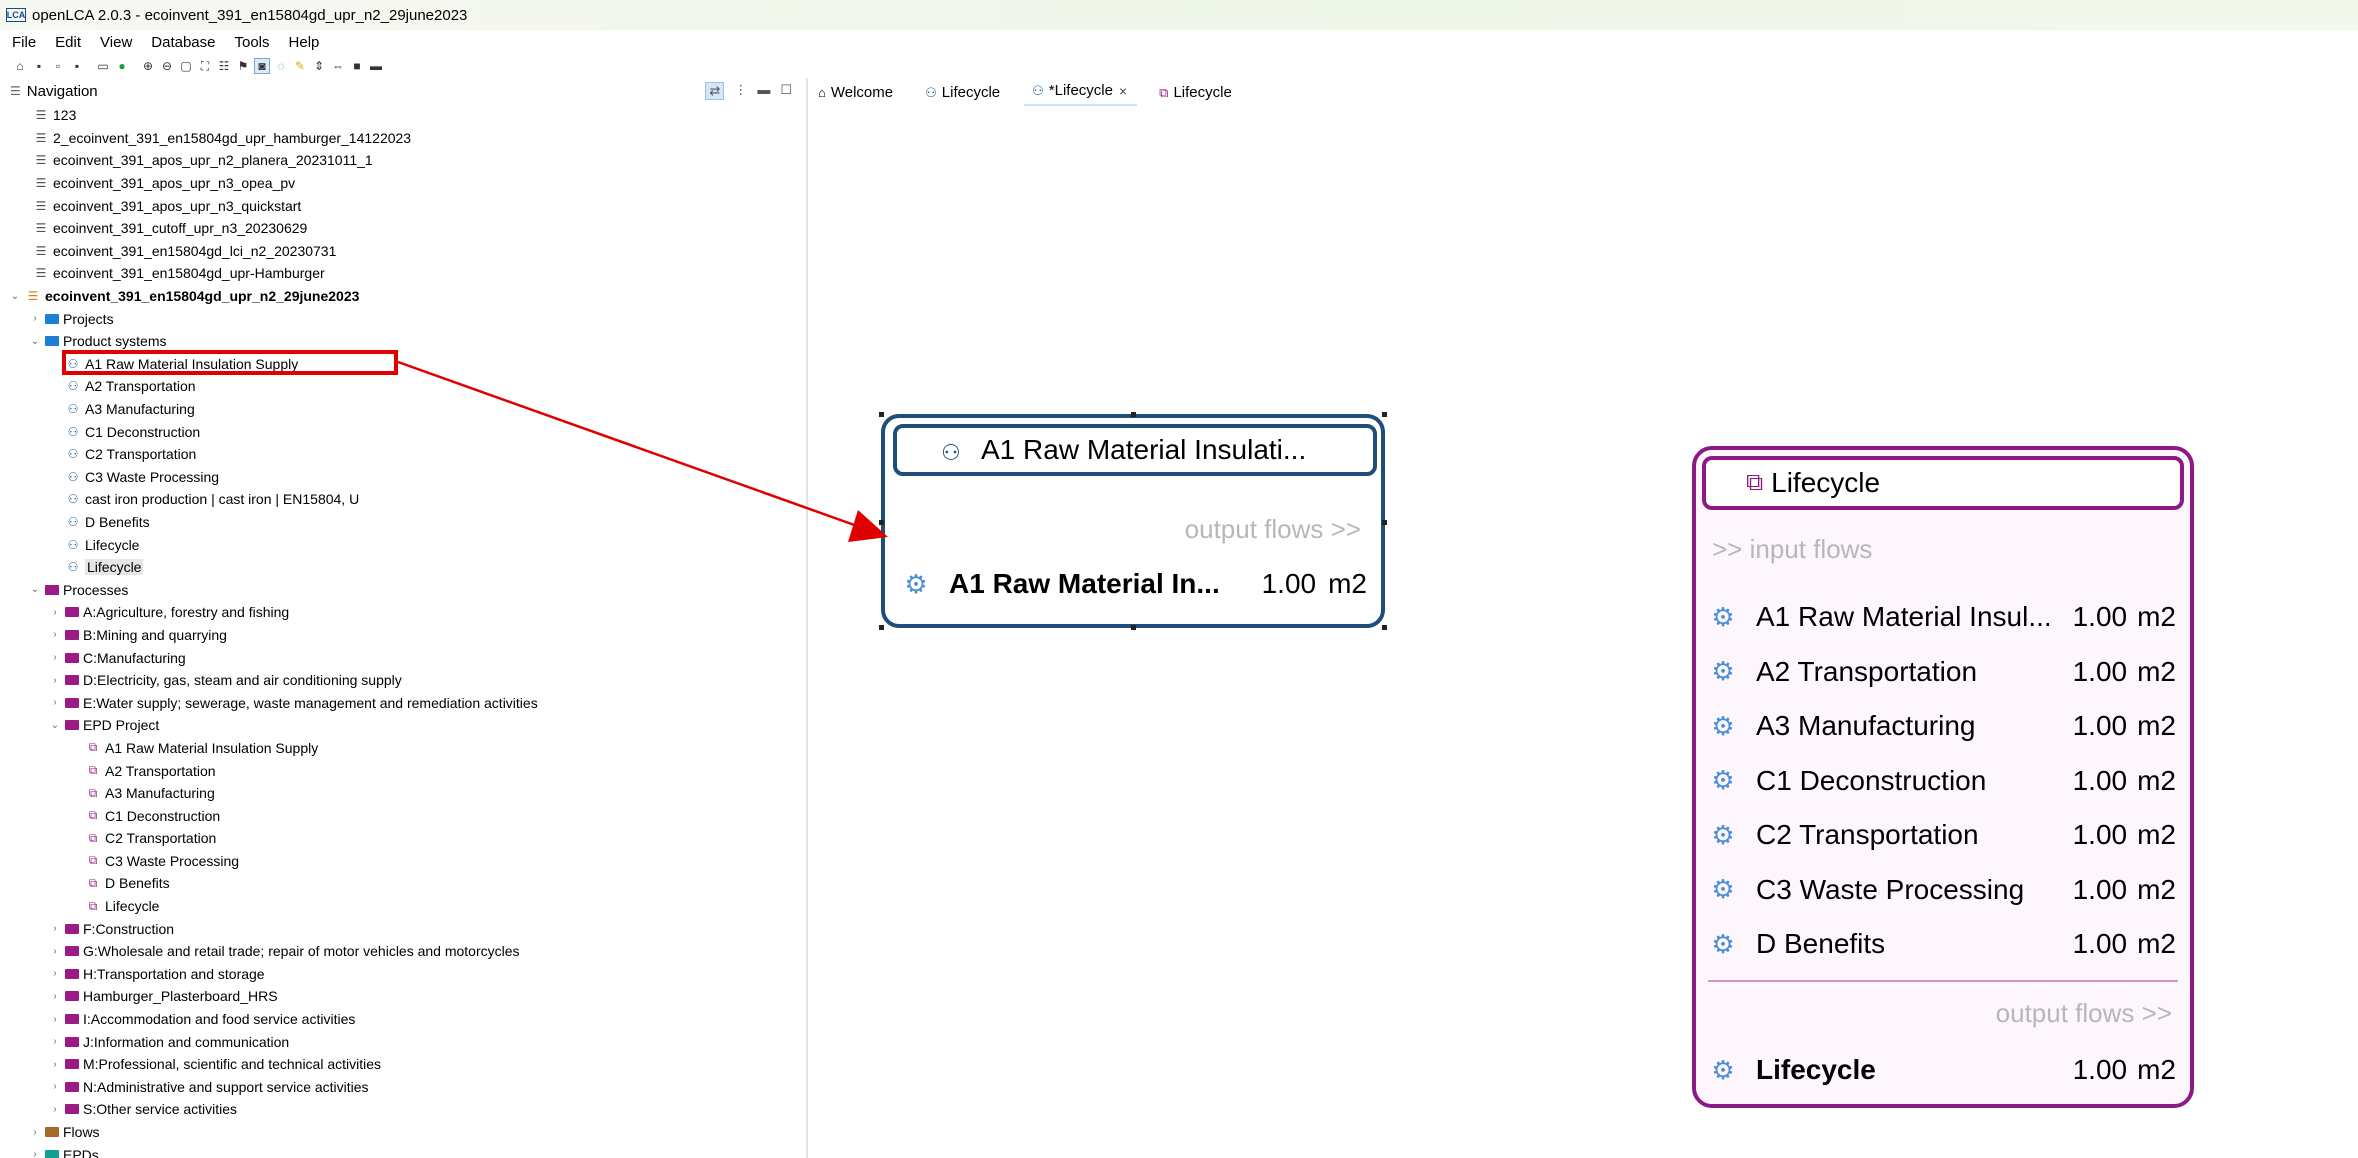  Describe the element at coordinates (20, 66) in the screenshot. I see `home-icon: ⌂` at that location.